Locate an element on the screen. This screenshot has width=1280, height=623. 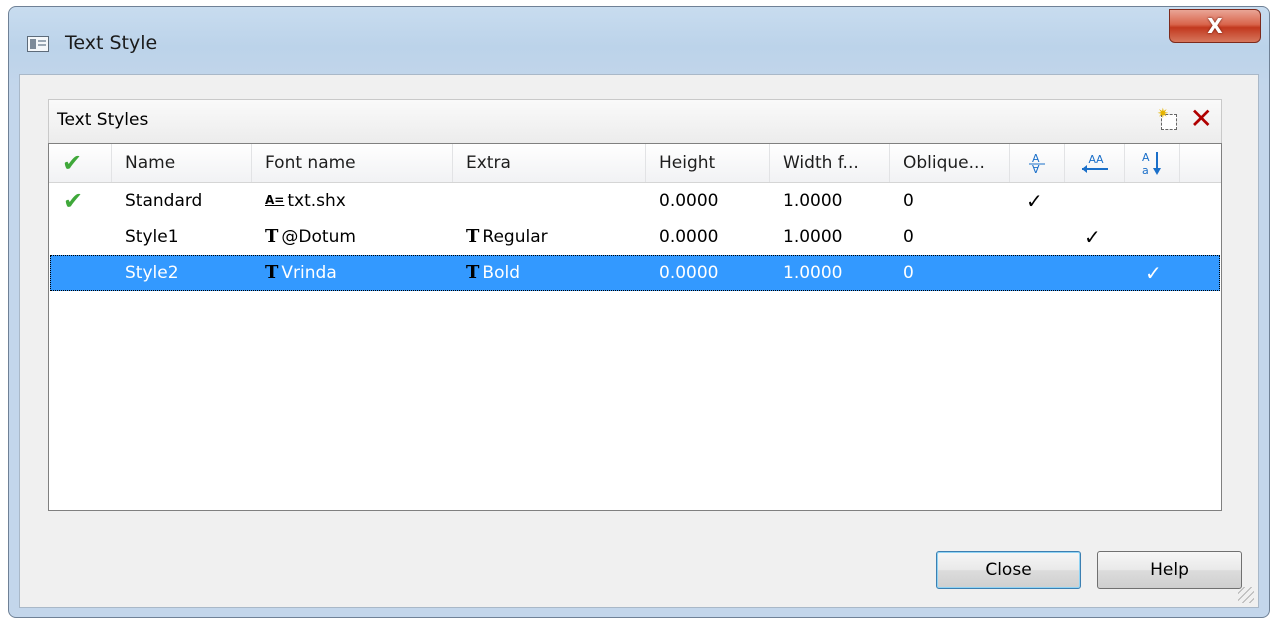
window-icon is located at coordinates (38, 44).